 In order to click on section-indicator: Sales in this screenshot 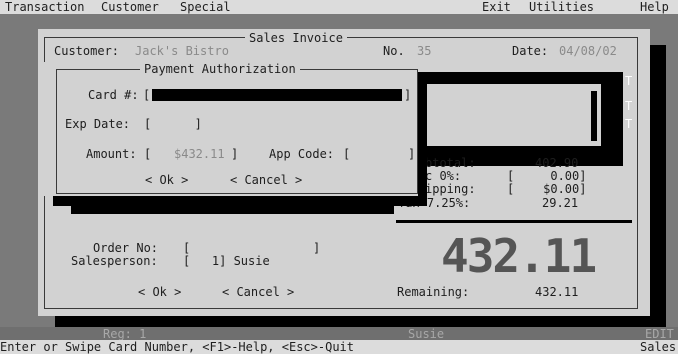, I will do `click(658, 347)`.